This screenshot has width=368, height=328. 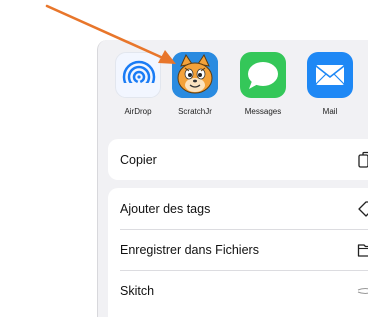 I want to click on app-label-airdrop: AirDrop, so click(x=138, y=111).